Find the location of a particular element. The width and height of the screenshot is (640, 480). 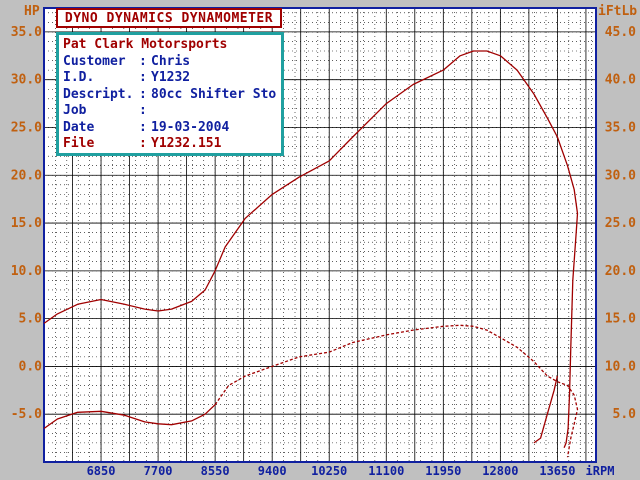

info-row-description: Descript.:80cc Shifter Sto is located at coordinates (170, 94).